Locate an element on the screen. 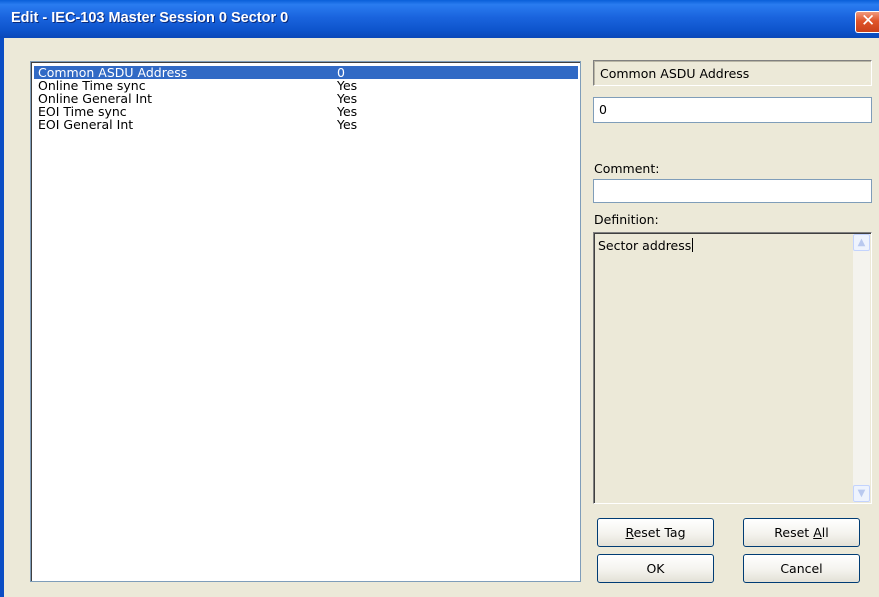 The height and width of the screenshot is (597, 879). text-caret is located at coordinates (693, 245).